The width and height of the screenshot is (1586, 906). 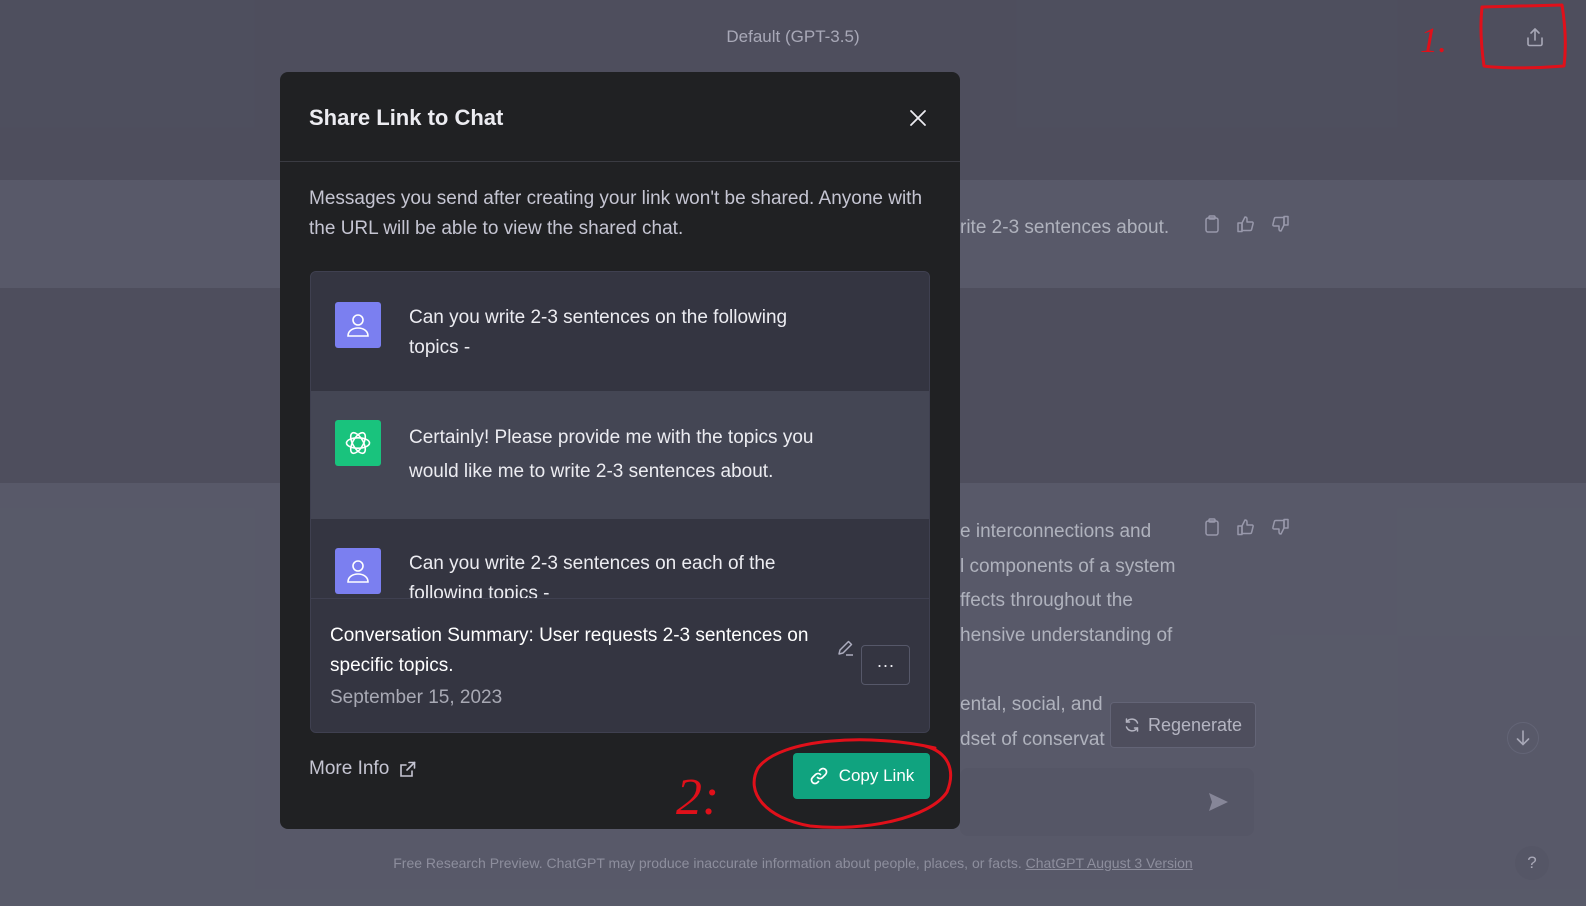 I want to click on external-link-icon, so click(x=408, y=769).